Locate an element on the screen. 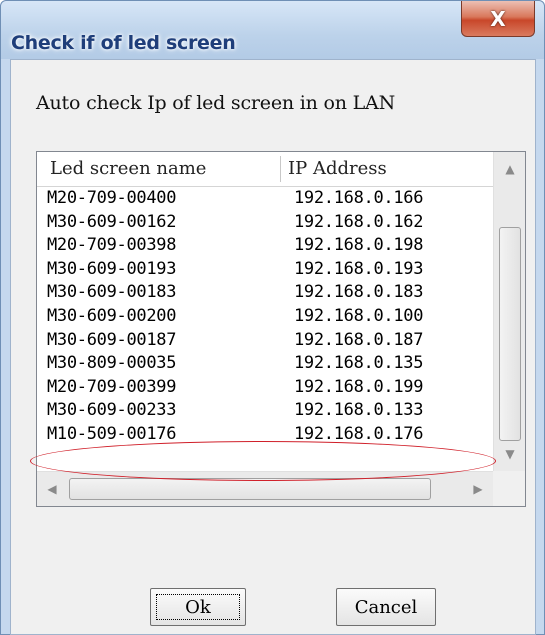 The height and width of the screenshot is (635, 545). led-screen-name-cell: M30-809-00035 is located at coordinates (112, 363).